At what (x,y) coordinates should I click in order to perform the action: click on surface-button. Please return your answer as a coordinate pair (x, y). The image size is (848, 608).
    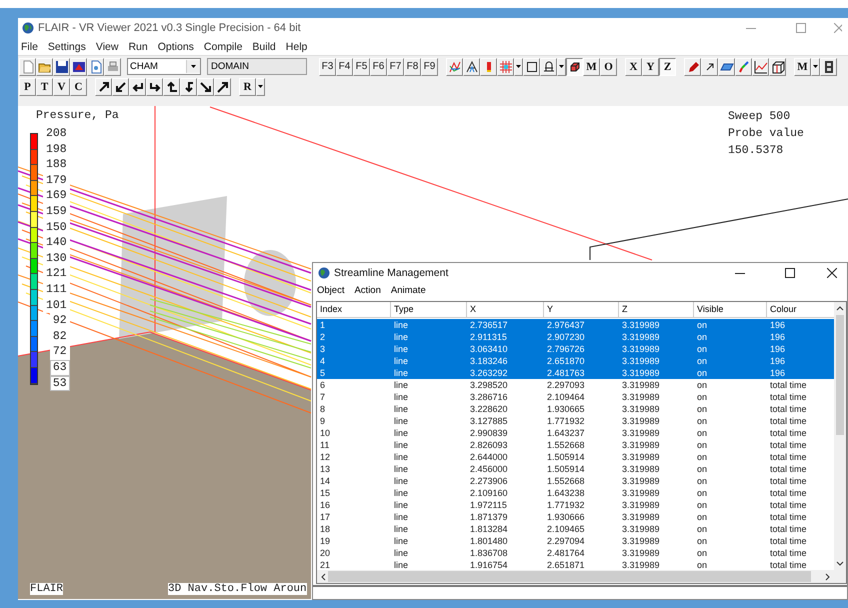
    Looking at the image, I should click on (726, 67).